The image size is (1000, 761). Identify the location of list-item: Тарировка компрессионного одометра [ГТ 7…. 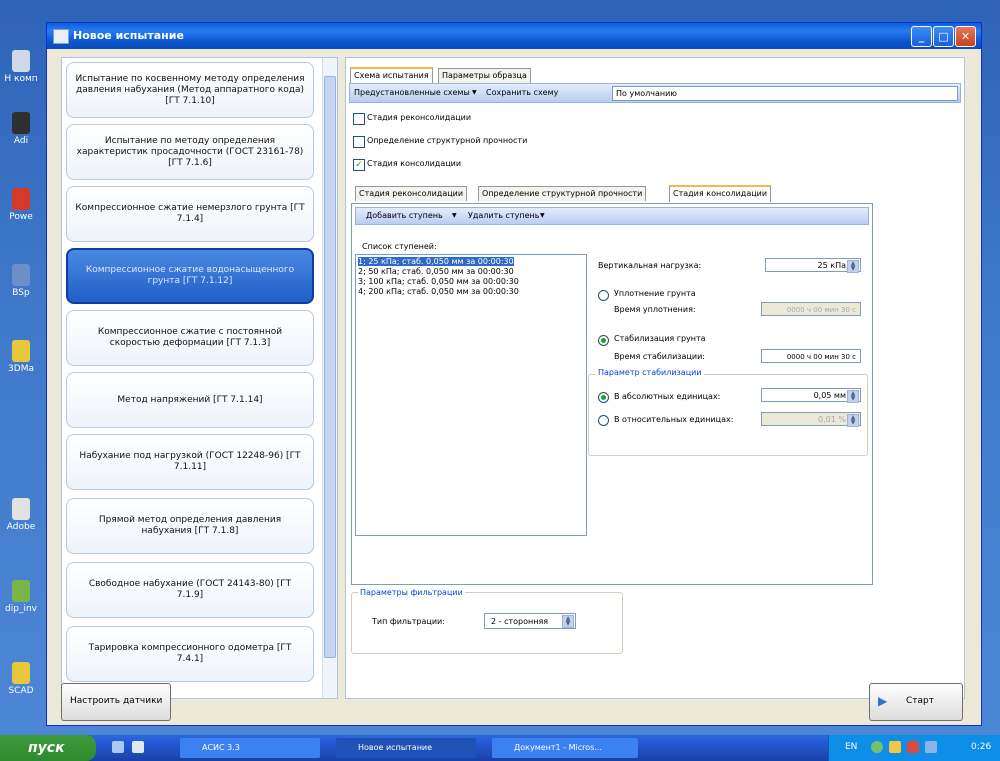
(190, 654).